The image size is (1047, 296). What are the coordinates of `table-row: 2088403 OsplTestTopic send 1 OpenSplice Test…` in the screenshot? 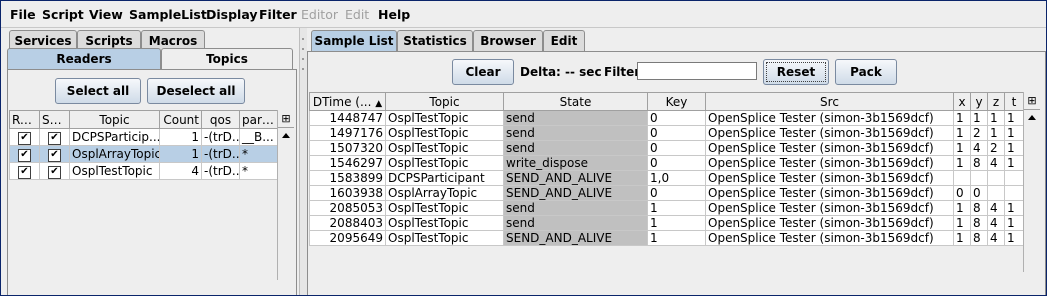 It's located at (666, 223).